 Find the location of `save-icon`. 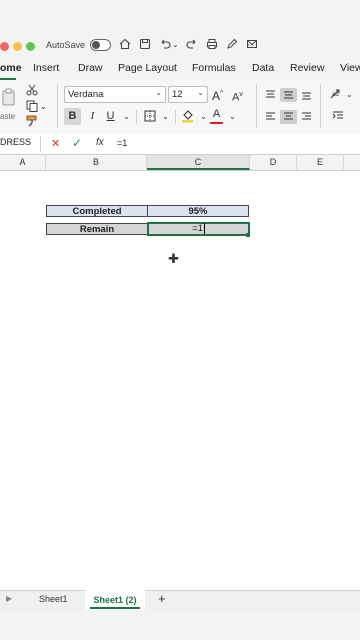

save-icon is located at coordinates (145, 45).